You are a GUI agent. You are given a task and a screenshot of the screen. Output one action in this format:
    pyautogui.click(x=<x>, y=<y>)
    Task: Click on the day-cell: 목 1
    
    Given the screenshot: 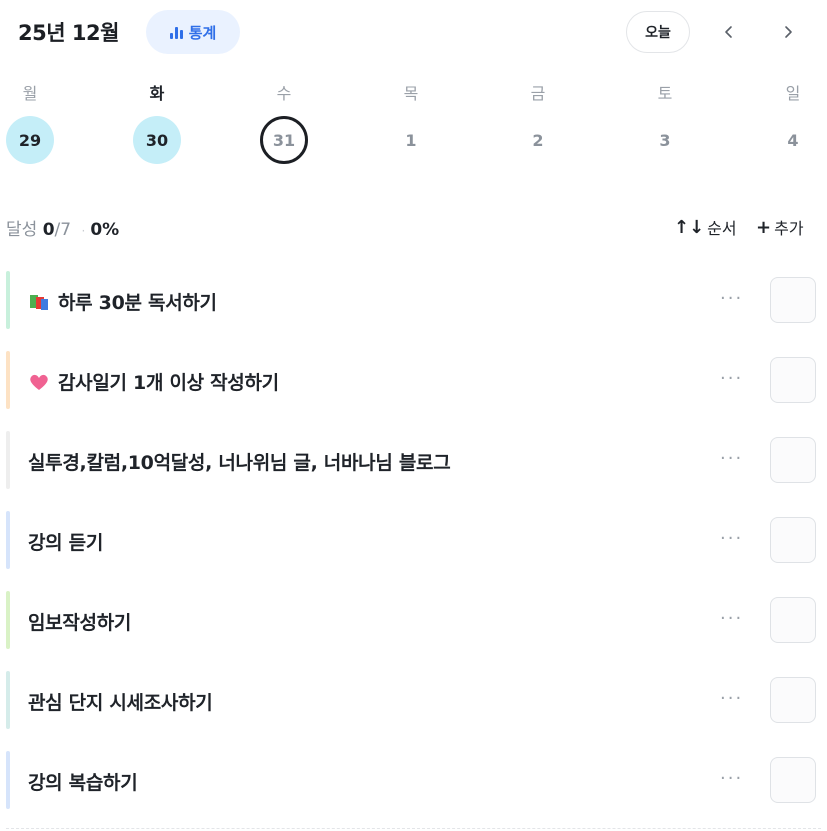 What is the action you would take?
    pyautogui.click(x=411, y=121)
    